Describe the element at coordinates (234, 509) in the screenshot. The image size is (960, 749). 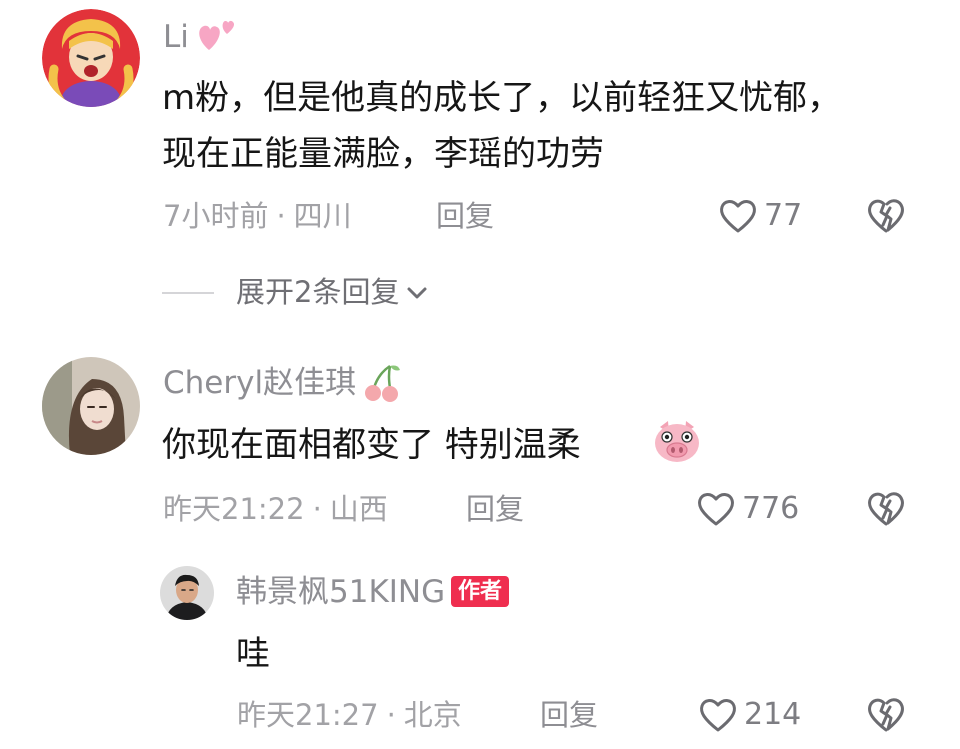
I see `comment-time: 昨天21:22` at that location.